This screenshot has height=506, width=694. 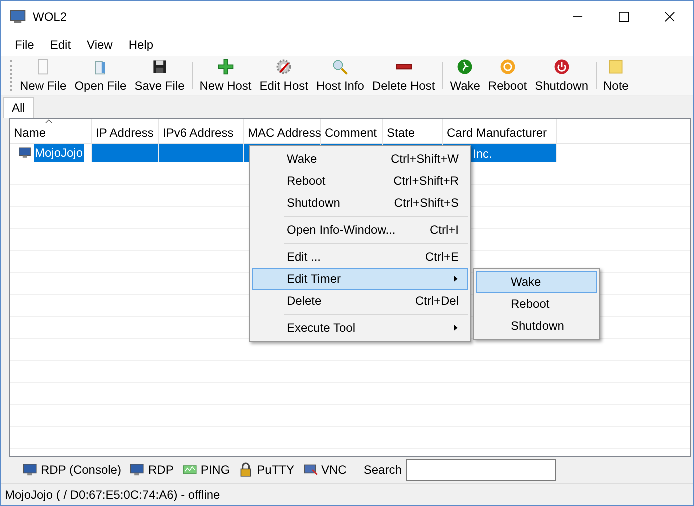 I want to click on tab: All, so click(x=18, y=107).